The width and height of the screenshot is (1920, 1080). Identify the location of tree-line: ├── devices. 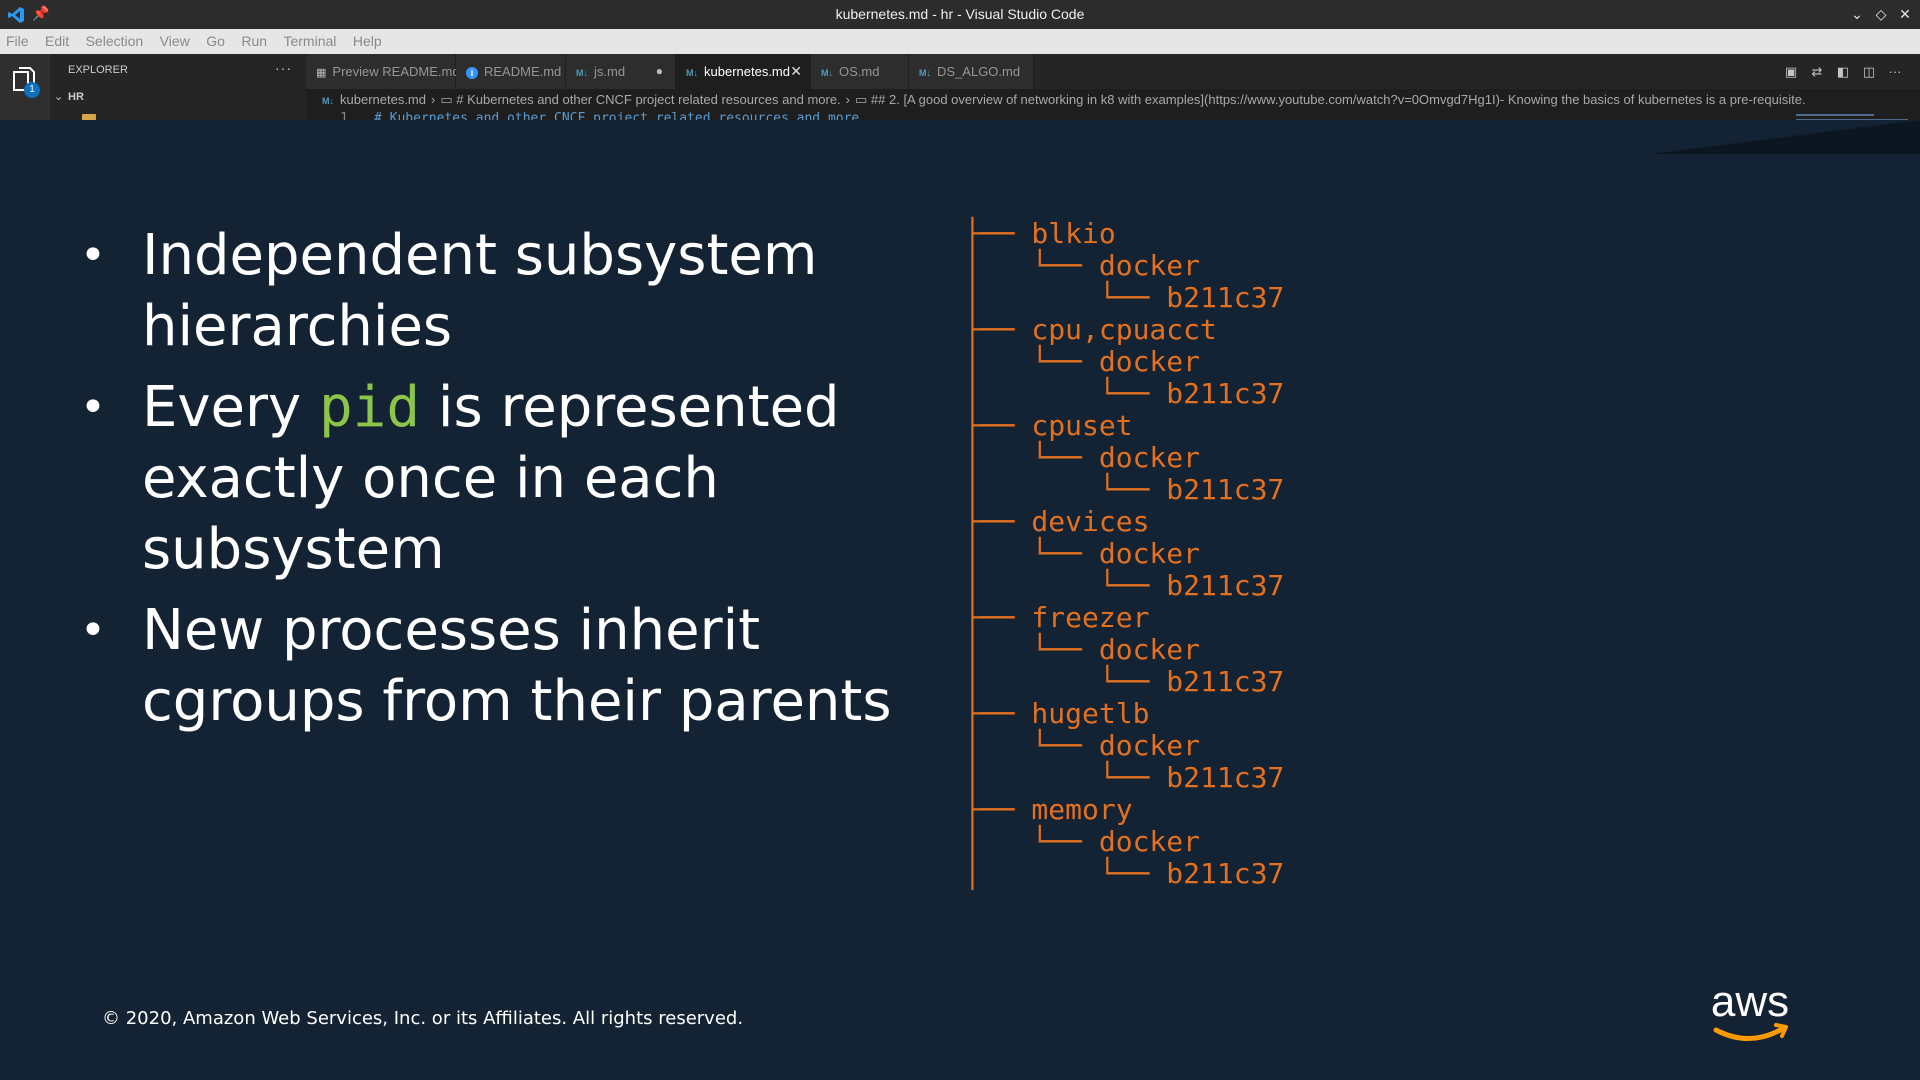
(1057, 521).